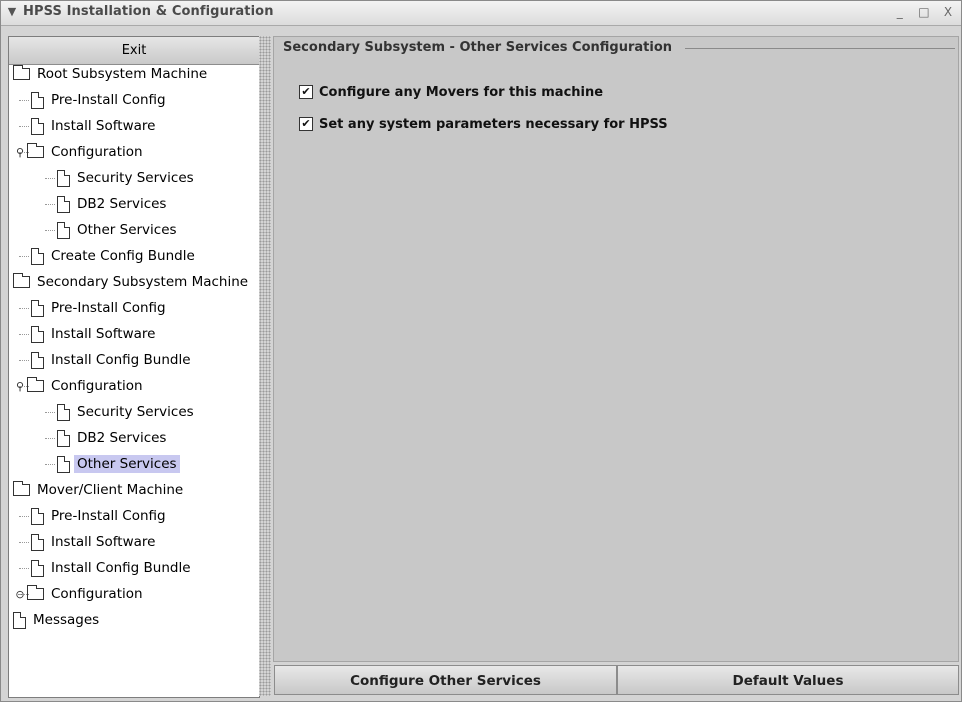 The height and width of the screenshot is (702, 962). What do you see at coordinates (788, 680) in the screenshot?
I see `default-values-button: Default Values` at bounding box center [788, 680].